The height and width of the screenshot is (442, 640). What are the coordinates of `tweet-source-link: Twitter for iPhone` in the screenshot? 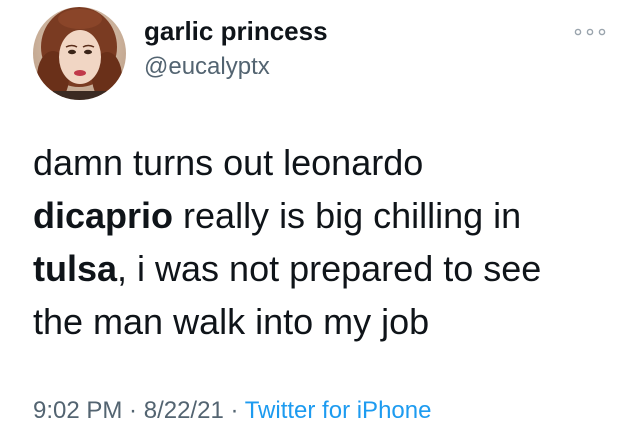 It's located at (338, 410).